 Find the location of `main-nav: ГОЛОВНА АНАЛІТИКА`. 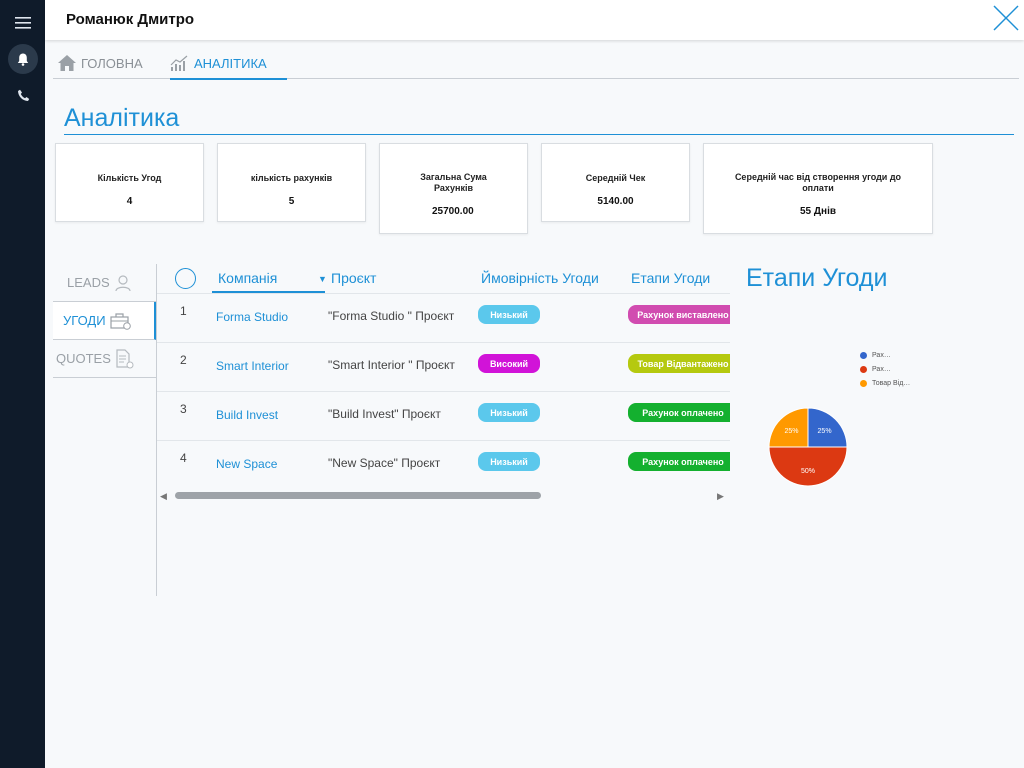

main-nav: ГОЛОВНА АНАЛІТИКА is located at coordinates (536, 64).